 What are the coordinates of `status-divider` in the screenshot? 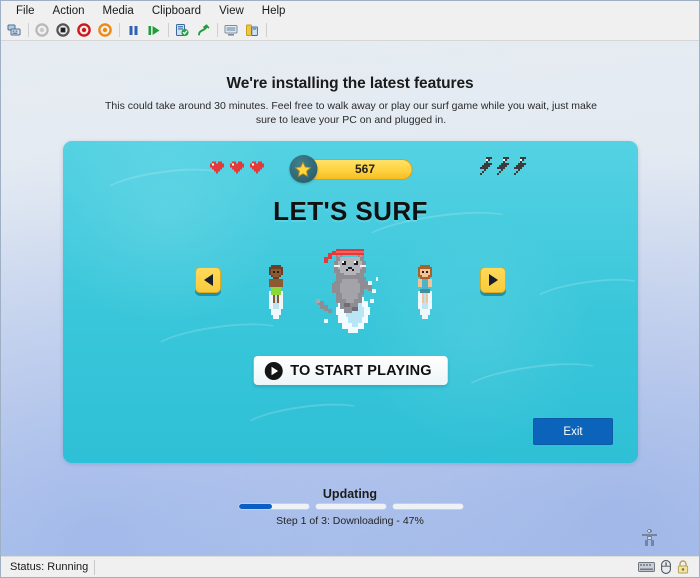 It's located at (95, 567).